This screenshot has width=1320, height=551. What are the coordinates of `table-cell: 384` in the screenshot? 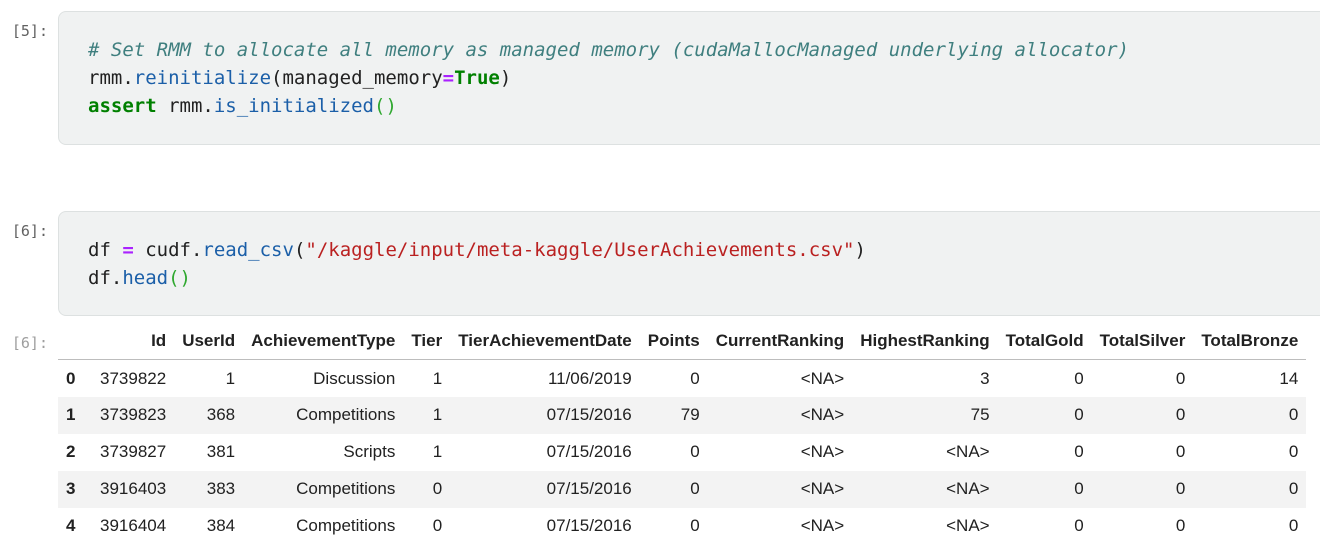 It's located at (221, 525).